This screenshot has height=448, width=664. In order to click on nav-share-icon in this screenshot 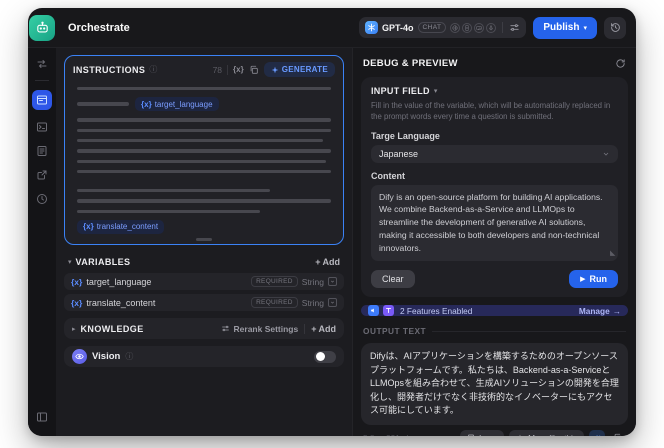, I will do `click(42, 174)`.